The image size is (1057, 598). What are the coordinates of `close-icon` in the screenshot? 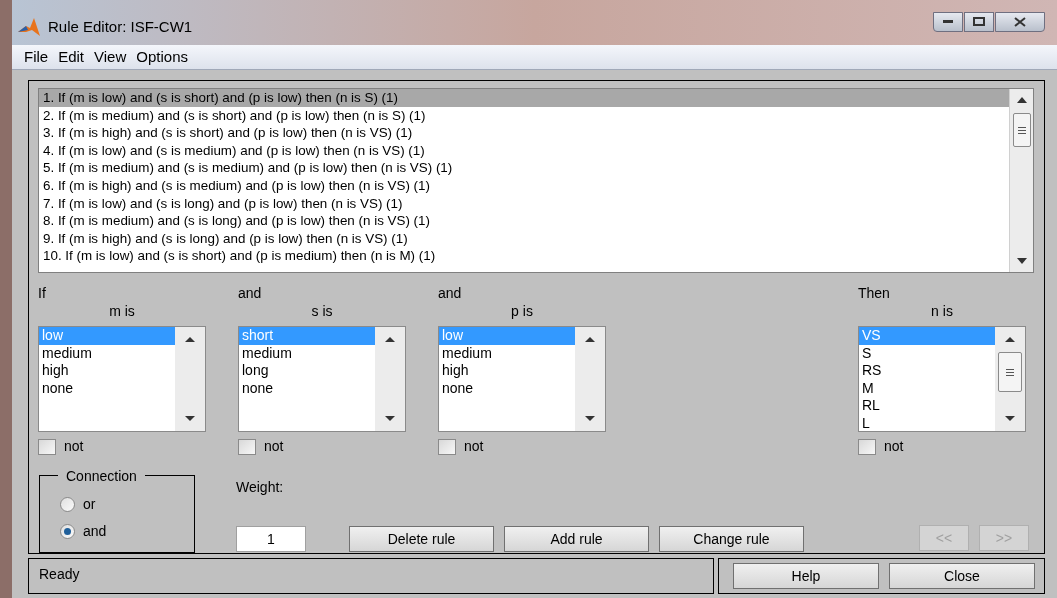 It's located at (1020, 21).